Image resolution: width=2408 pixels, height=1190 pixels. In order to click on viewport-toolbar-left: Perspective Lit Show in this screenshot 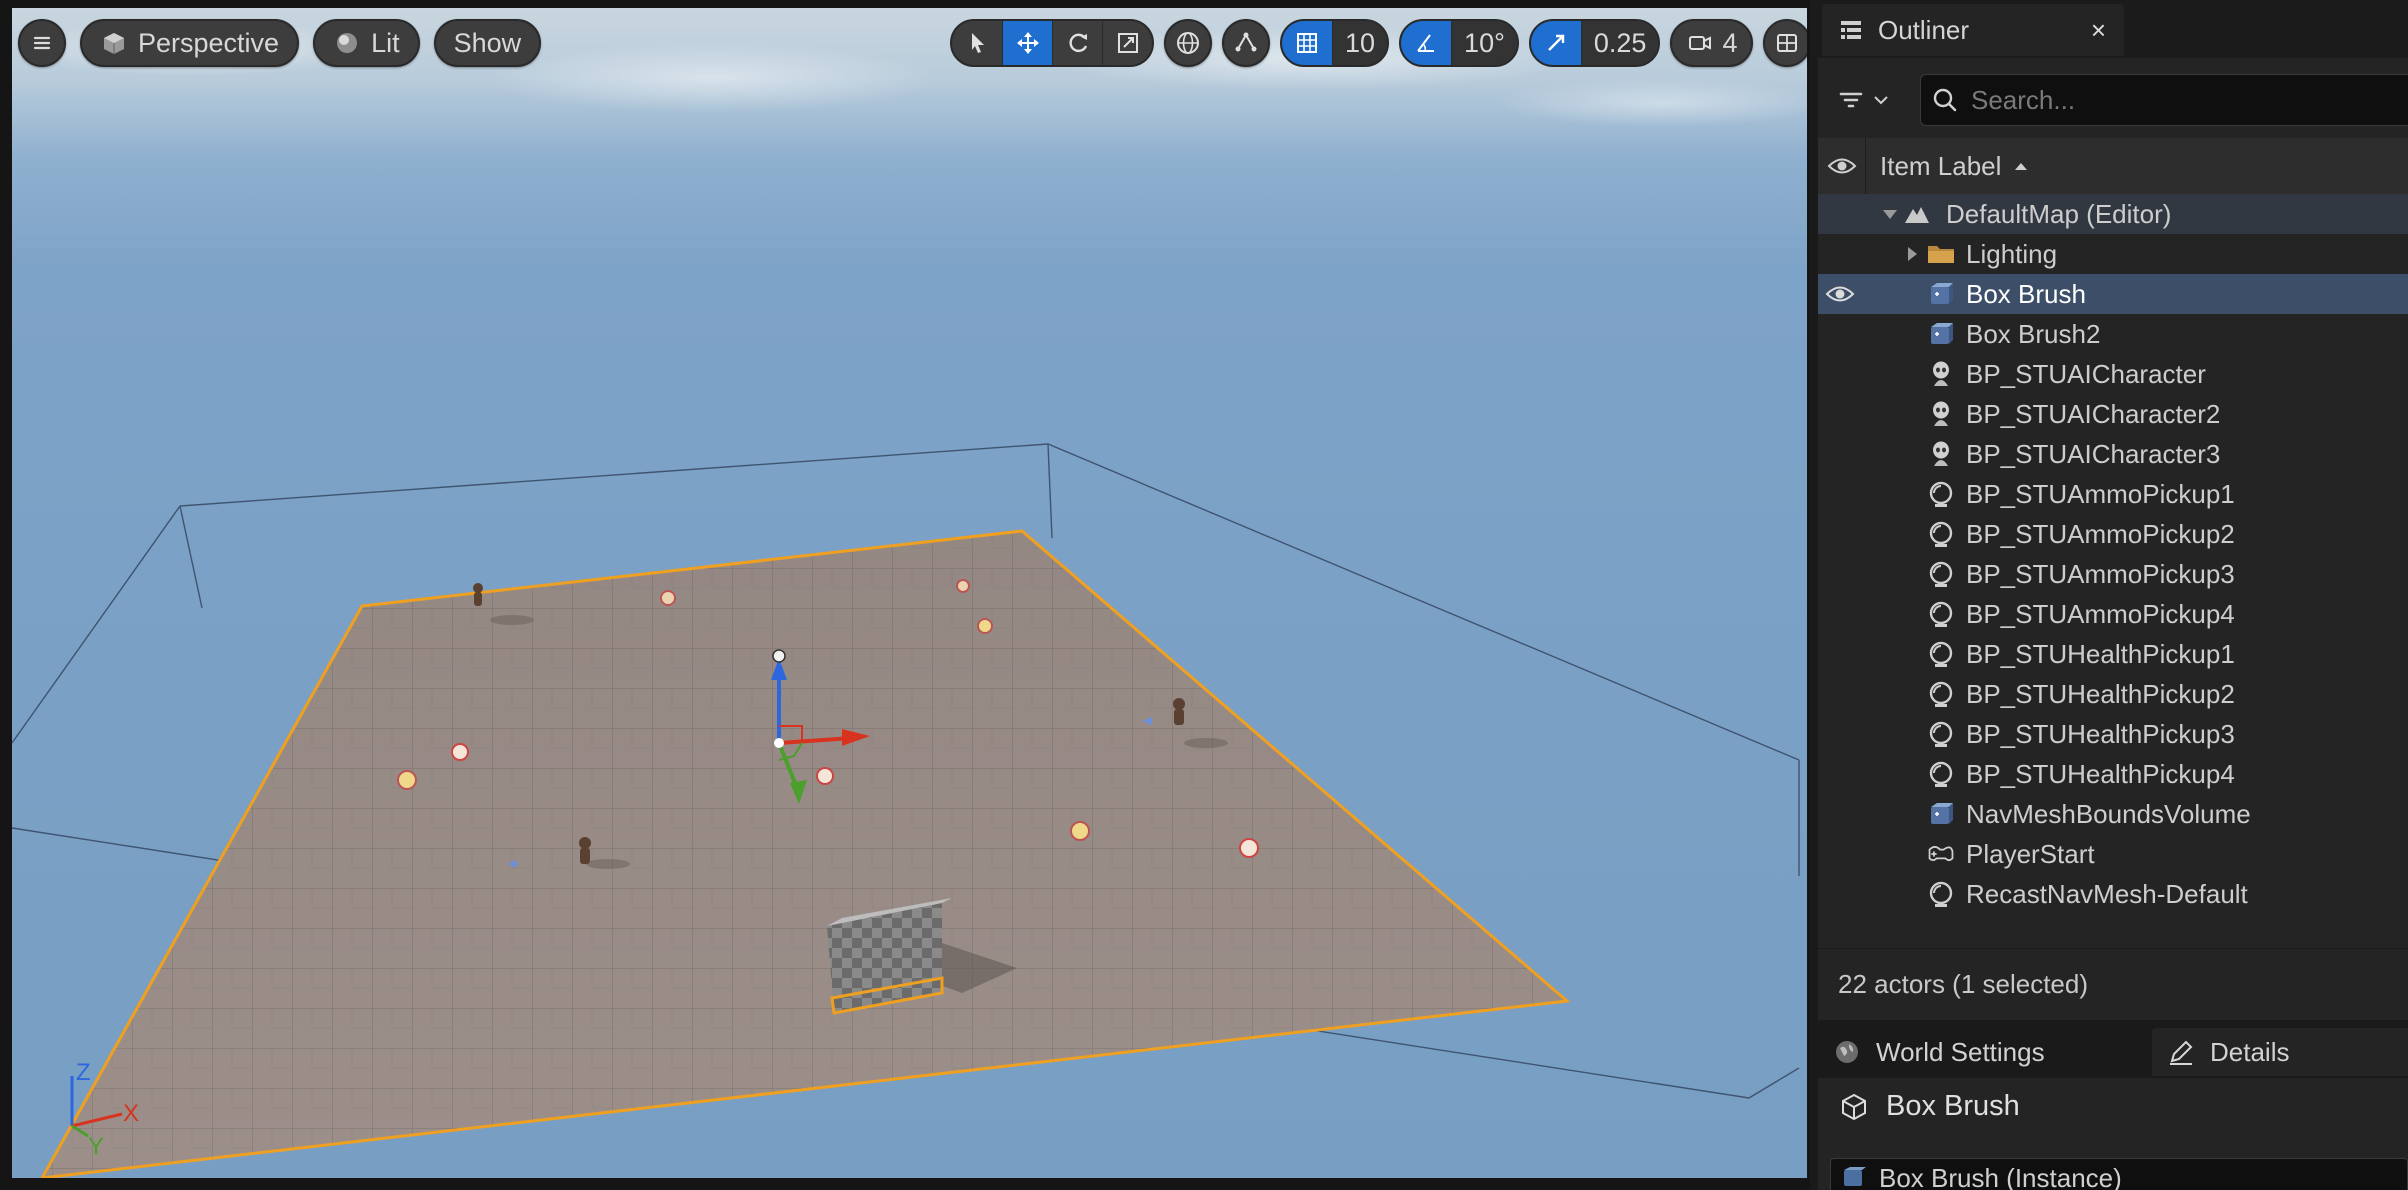, I will do `click(280, 43)`.